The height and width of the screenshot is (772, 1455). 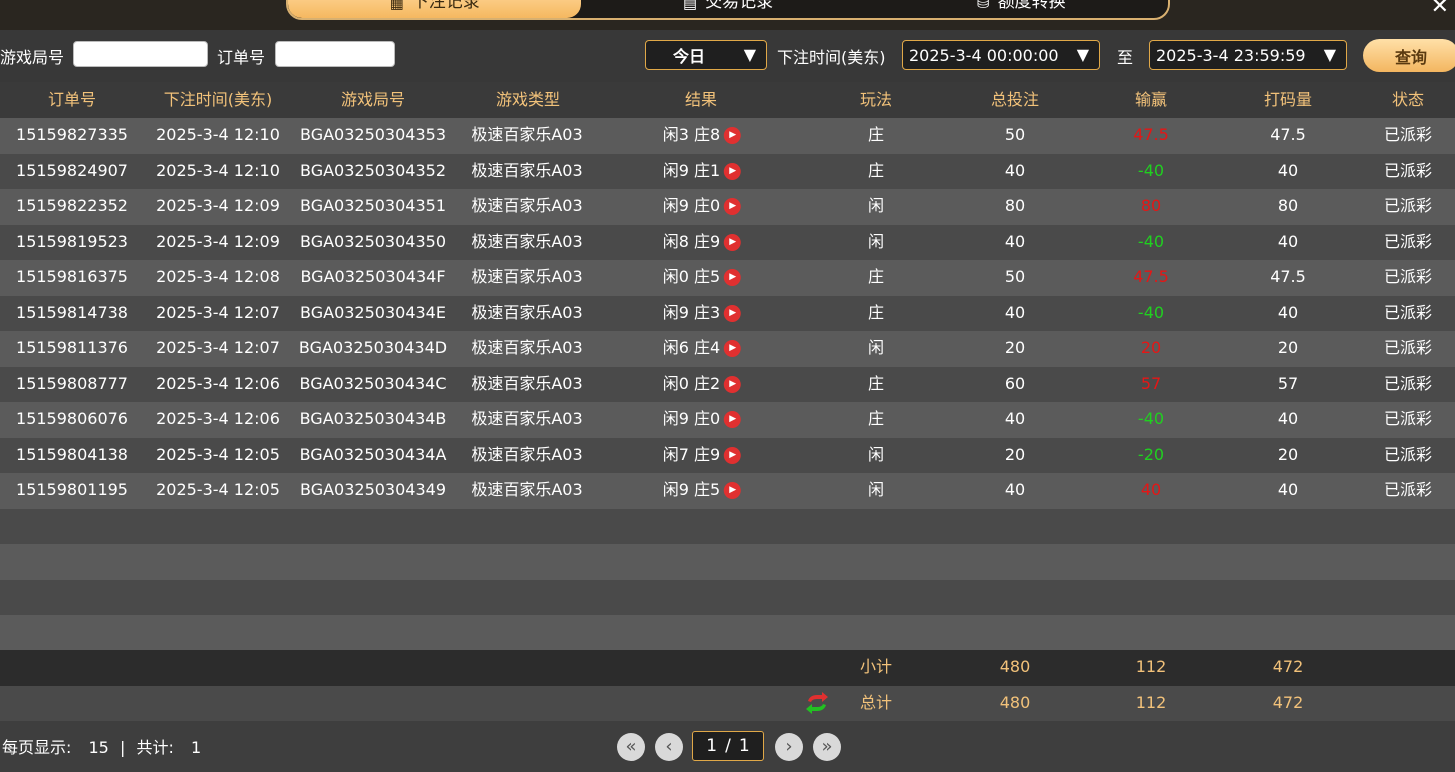 What do you see at coordinates (373, 205) in the screenshot?
I see `cell-round-number: BGA03250304351` at bounding box center [373, 205].